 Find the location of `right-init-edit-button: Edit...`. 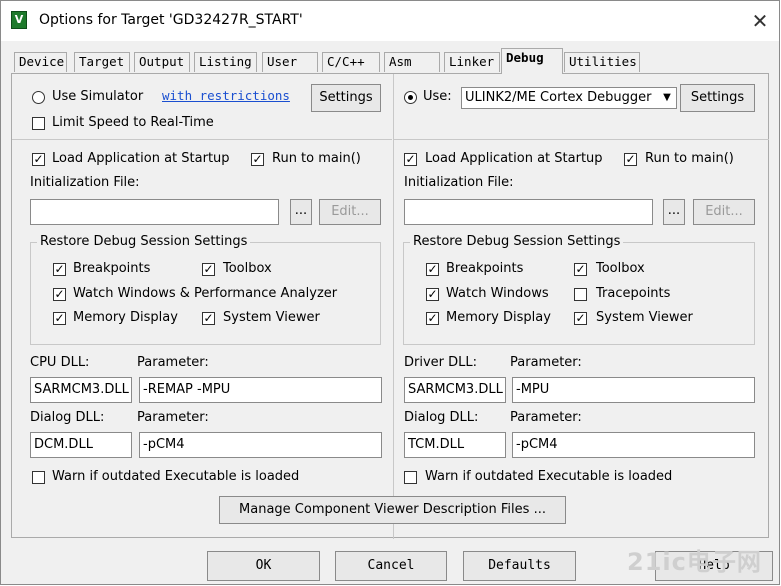

right-init-edit-button: Edit... is located at coordinates (724, 212).